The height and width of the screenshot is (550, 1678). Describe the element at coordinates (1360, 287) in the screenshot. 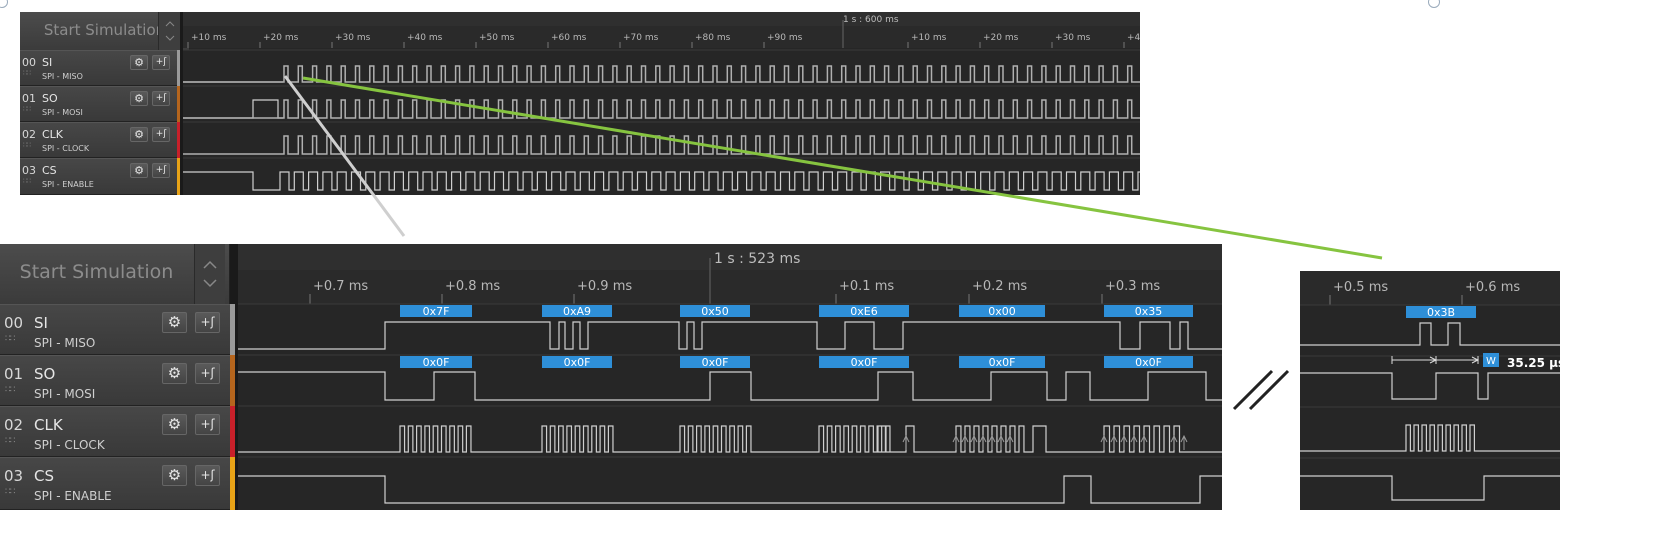

I see `ruler-label: +0.5 ms` at that location.